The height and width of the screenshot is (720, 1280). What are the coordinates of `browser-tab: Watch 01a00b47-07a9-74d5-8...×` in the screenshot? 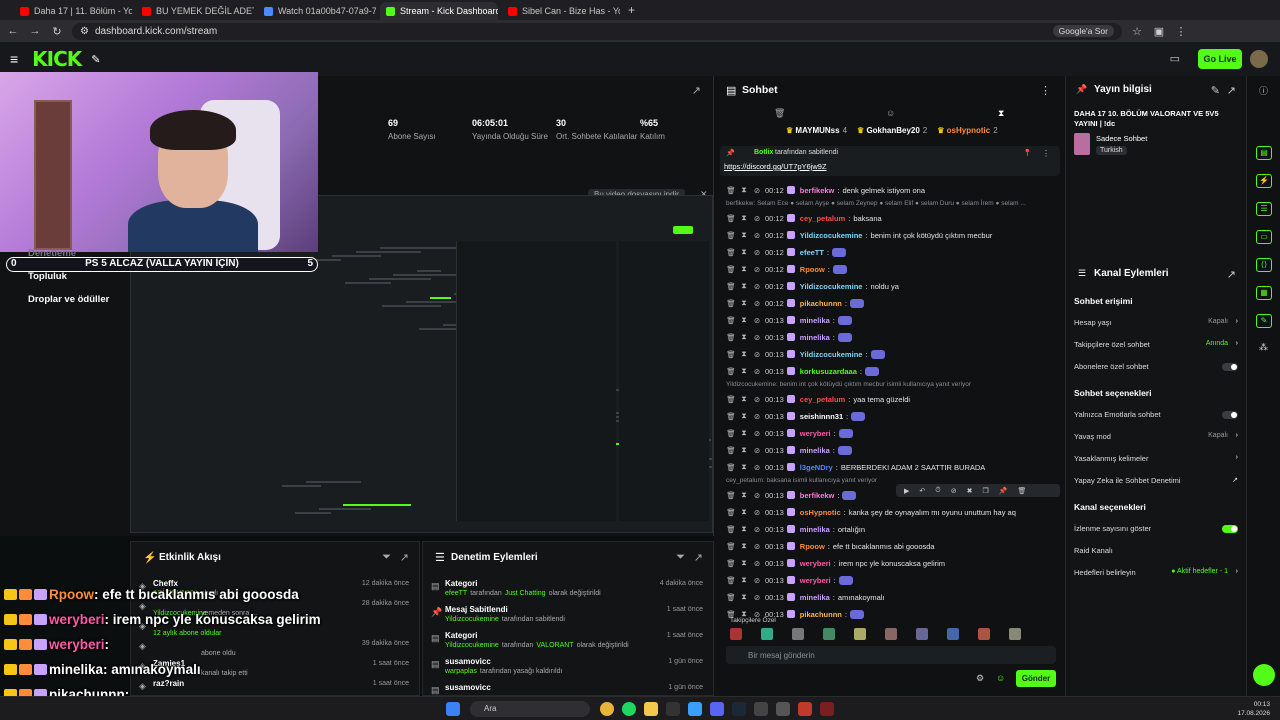 It's located at (317, 11).